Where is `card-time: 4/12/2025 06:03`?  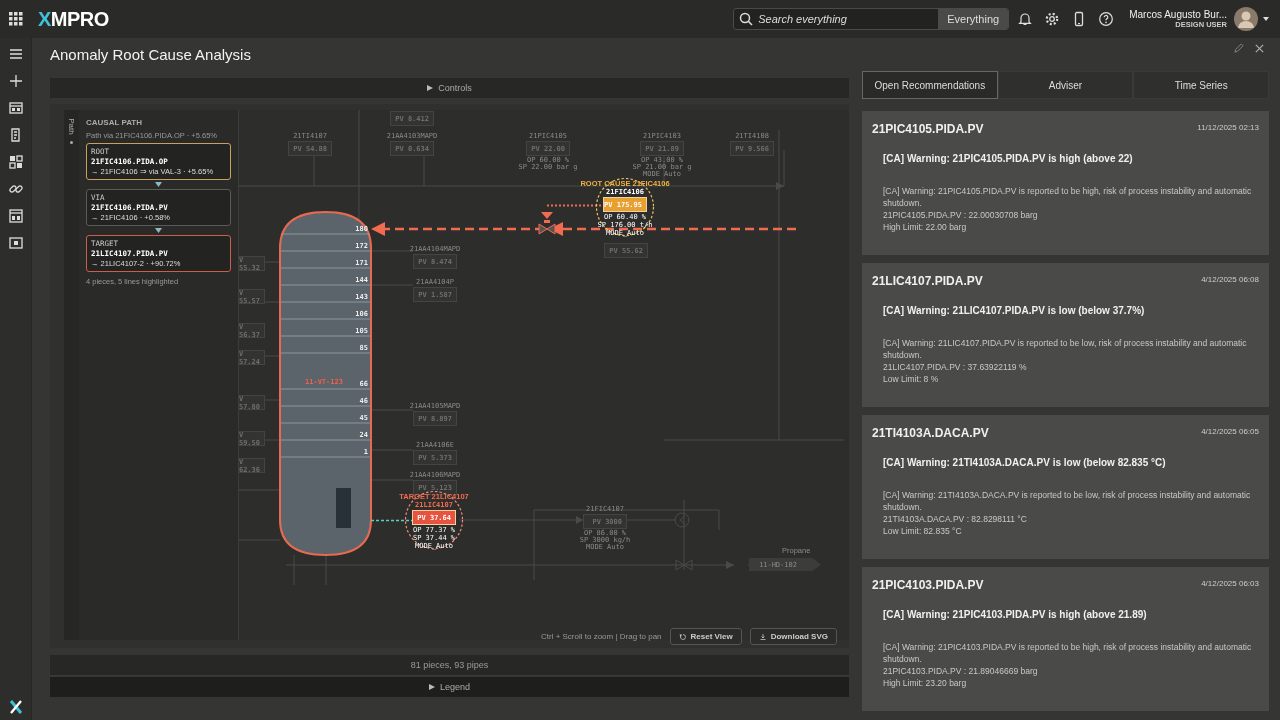
card-time: 4/12/2025 06:03 is located at coordinates (1230, 583).